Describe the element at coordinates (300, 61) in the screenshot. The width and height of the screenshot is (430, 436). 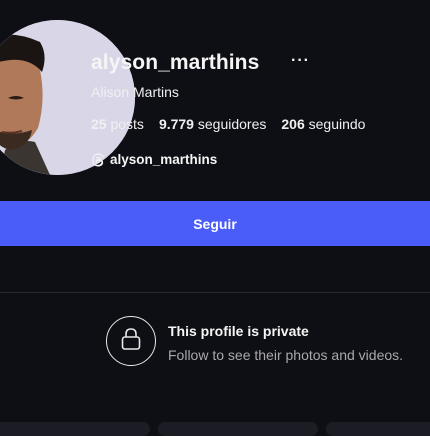
I see `more-options-button: ···` at that location.